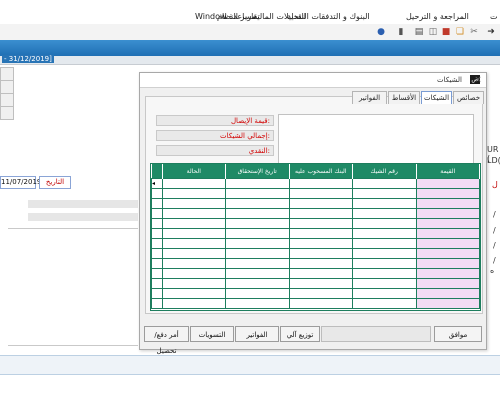  I want to click on menu-window: Window, so click(211, 16).